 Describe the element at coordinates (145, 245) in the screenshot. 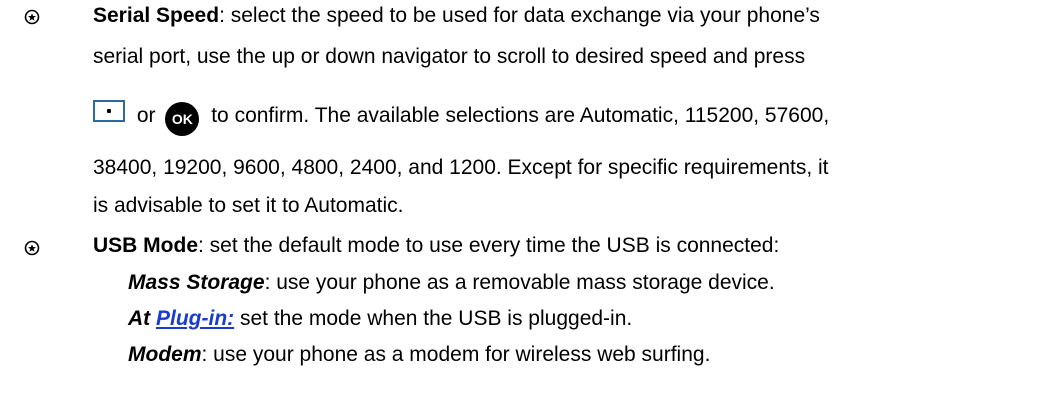

I see `usb-mode-term: USB Mode` at that location.